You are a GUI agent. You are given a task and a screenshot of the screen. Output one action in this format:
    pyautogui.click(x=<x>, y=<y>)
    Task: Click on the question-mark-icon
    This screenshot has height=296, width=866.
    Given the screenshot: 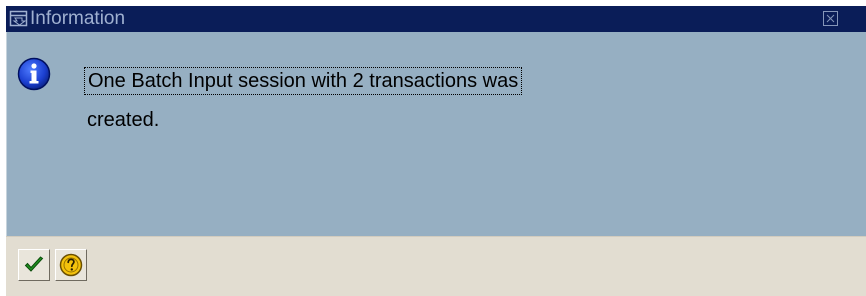 What is the action you would take?
    pyautogui.click(x=71, y=265)
    